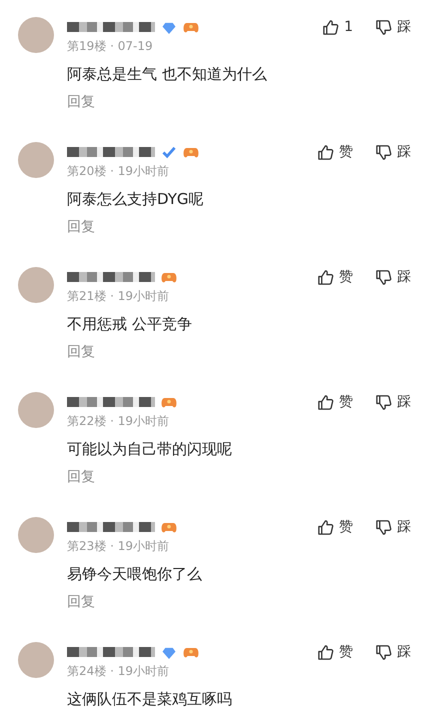 Image resolution: width=425 pixels, height=716 pixels. What do you see at coordinates (129, 324) in the screenshot?
I see `comment-text: 不用惩戒 公平竞争` at bounding box center [129, 324].